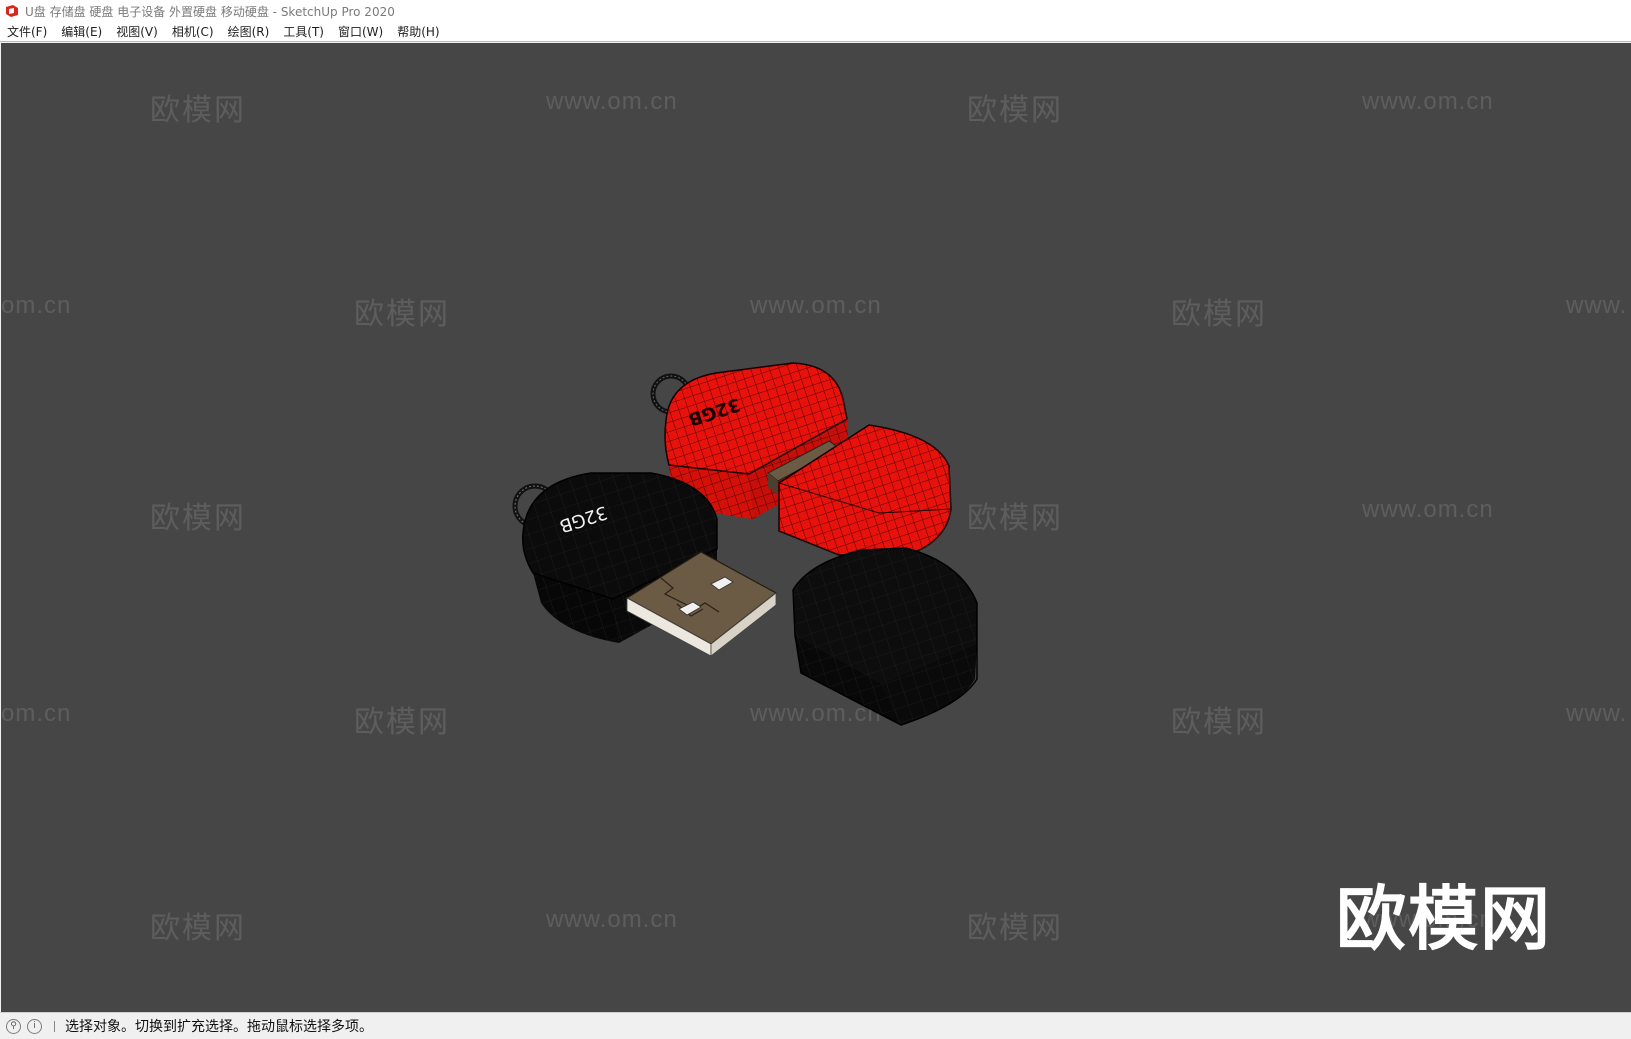 This screenshot has width=1631, height=1039. Describe the element at coordinates (303, 31) in the screenshot. I see `menu-tools: 工具(T)` at that location.